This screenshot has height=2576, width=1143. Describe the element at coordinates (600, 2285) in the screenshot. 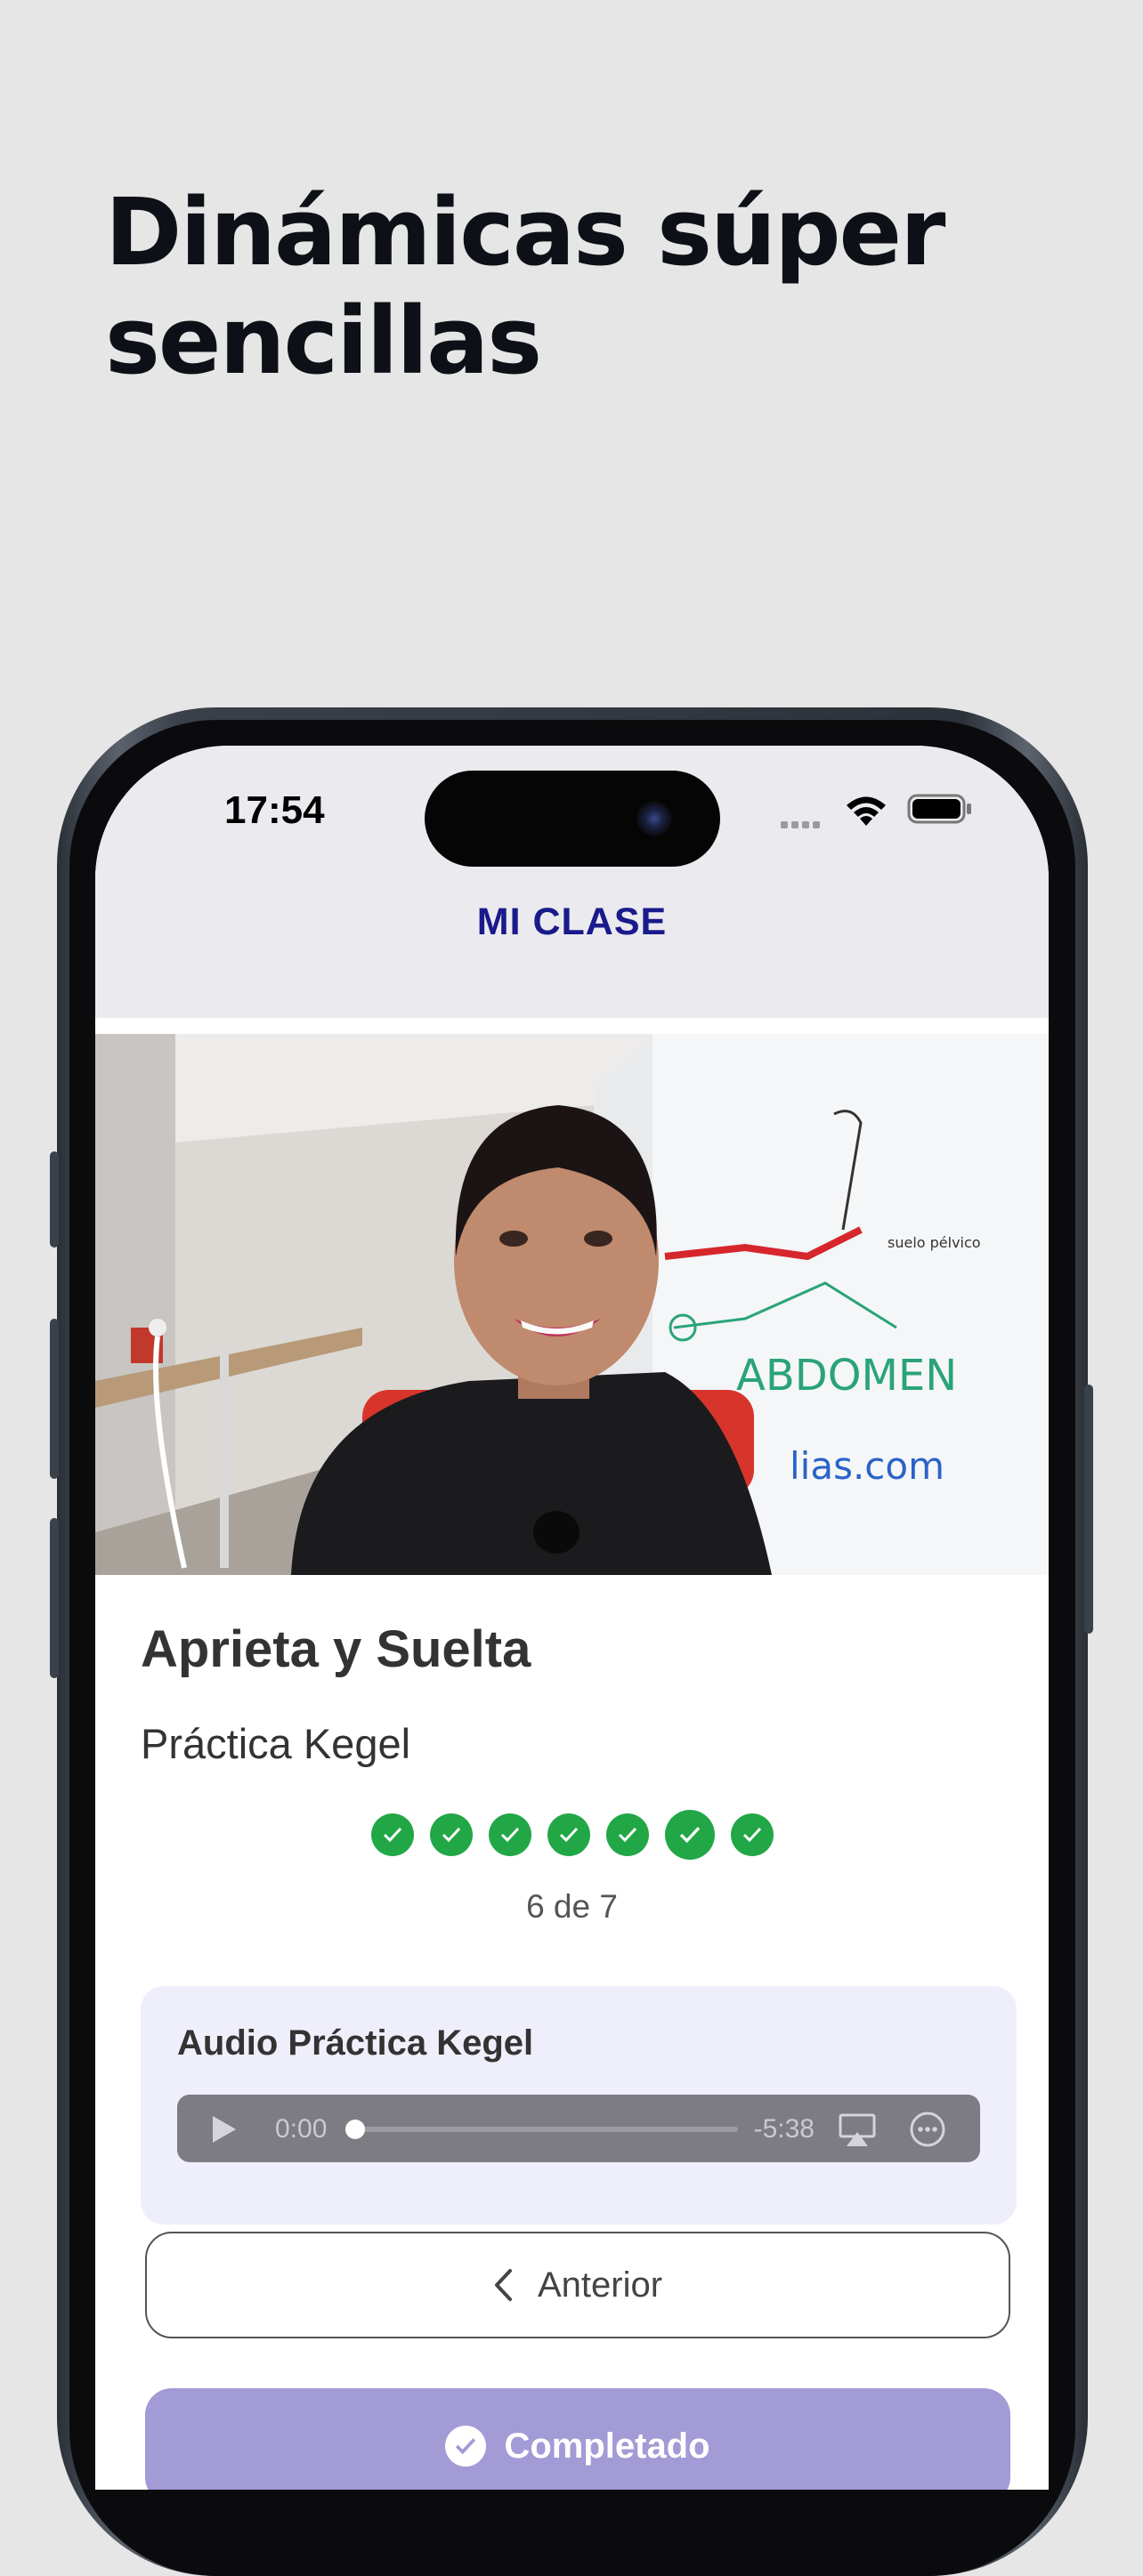

I see `previous-button-label: Anterior` at that location.